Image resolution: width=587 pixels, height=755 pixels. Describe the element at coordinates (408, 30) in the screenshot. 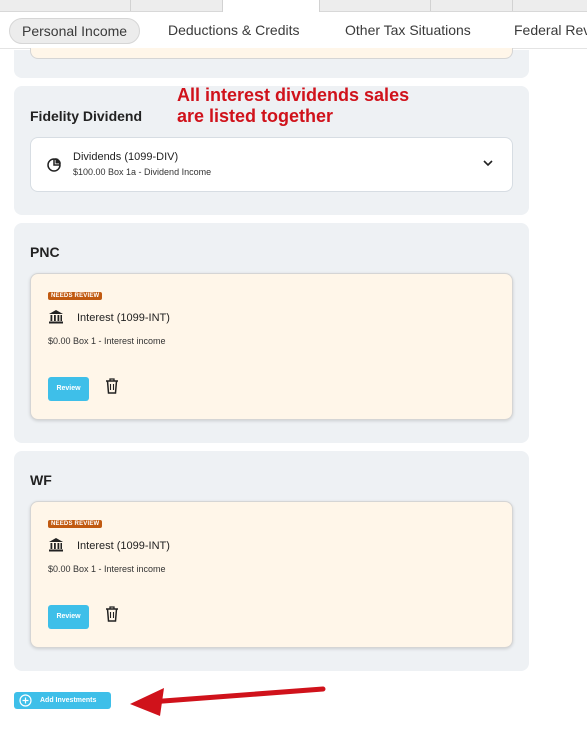

I see `tab-other-tax-situations: Other Tax Situations` at that location.